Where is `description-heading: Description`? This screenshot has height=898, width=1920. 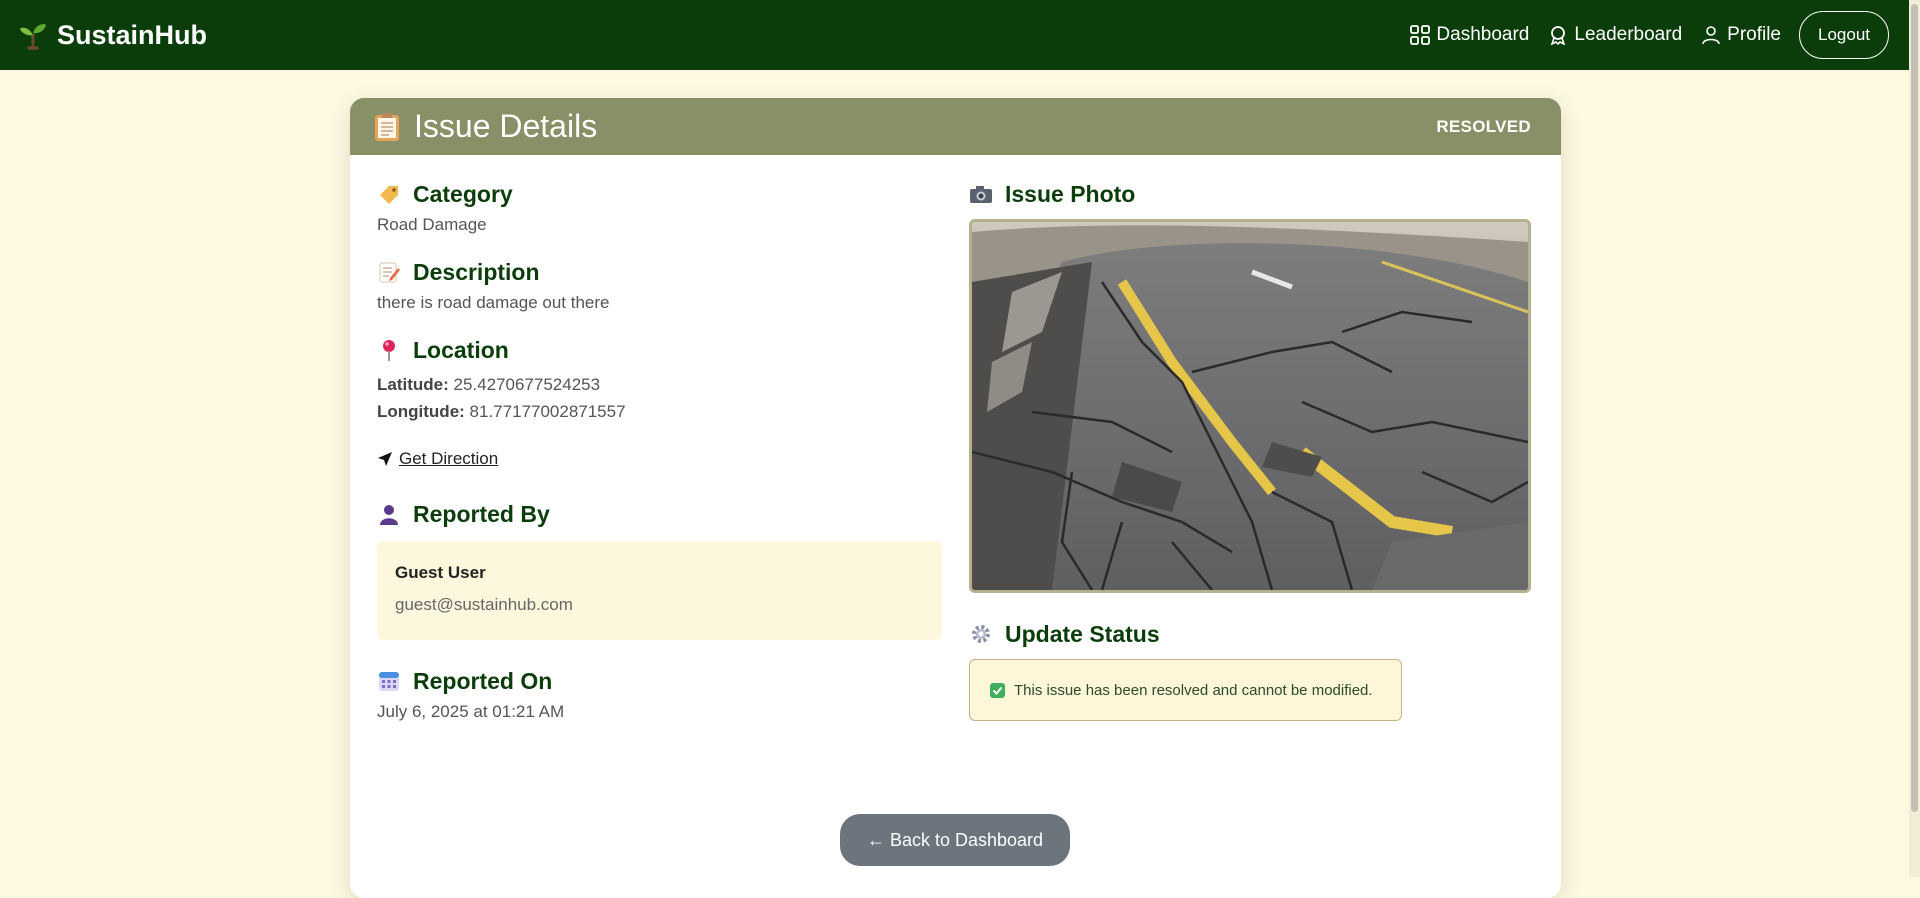
description-heading: Description is located at coordinates (659, 272).